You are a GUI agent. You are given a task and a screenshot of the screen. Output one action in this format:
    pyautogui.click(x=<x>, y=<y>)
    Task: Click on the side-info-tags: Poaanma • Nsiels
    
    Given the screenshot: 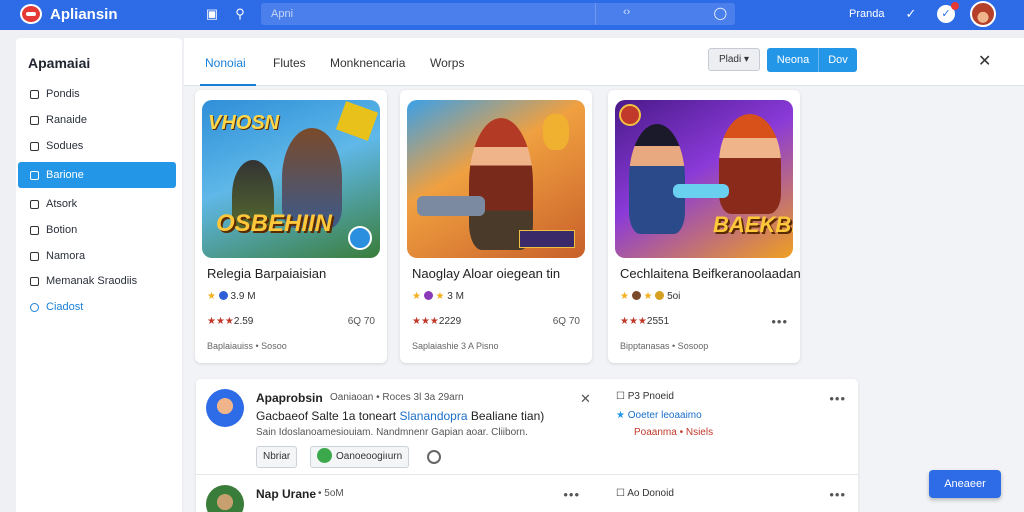 What is the action you would take?
    pyautogui.click(x=674, y=432)
    